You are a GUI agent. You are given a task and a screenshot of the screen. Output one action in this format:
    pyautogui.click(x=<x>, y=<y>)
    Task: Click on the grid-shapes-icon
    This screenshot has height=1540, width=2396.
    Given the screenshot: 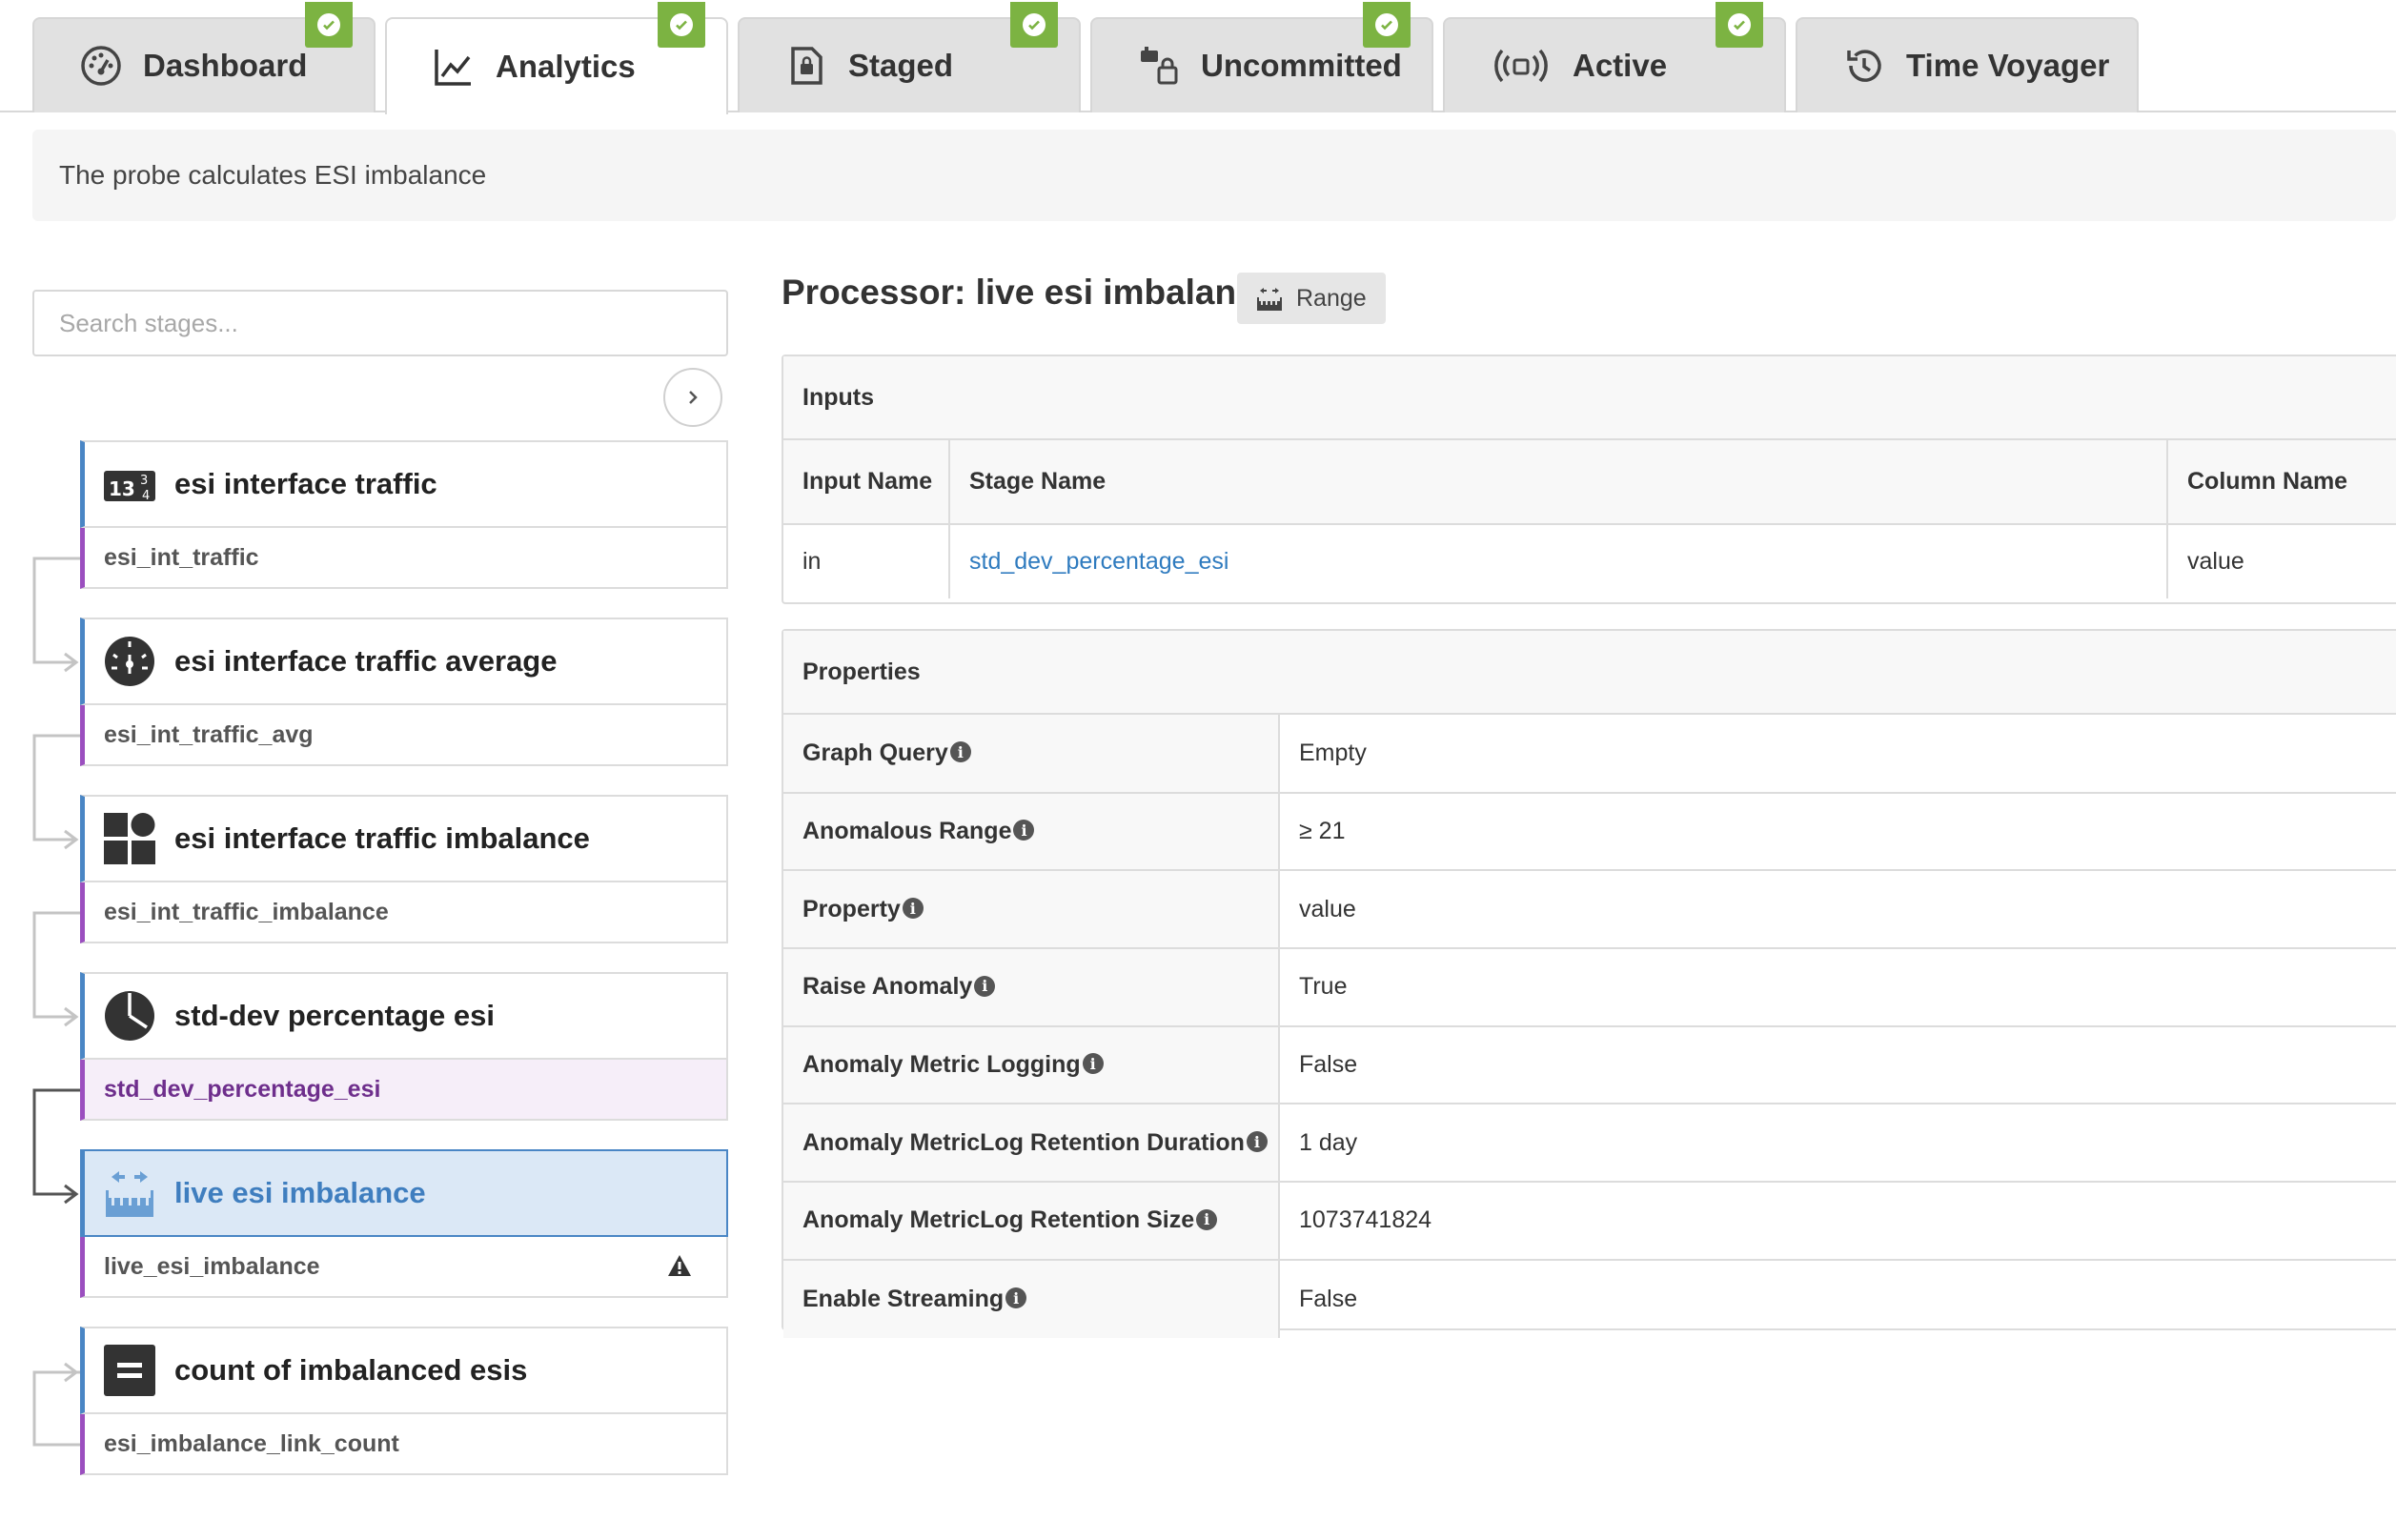 What is the action you would take?
    pyautogui.click(x=129, y=838)
    